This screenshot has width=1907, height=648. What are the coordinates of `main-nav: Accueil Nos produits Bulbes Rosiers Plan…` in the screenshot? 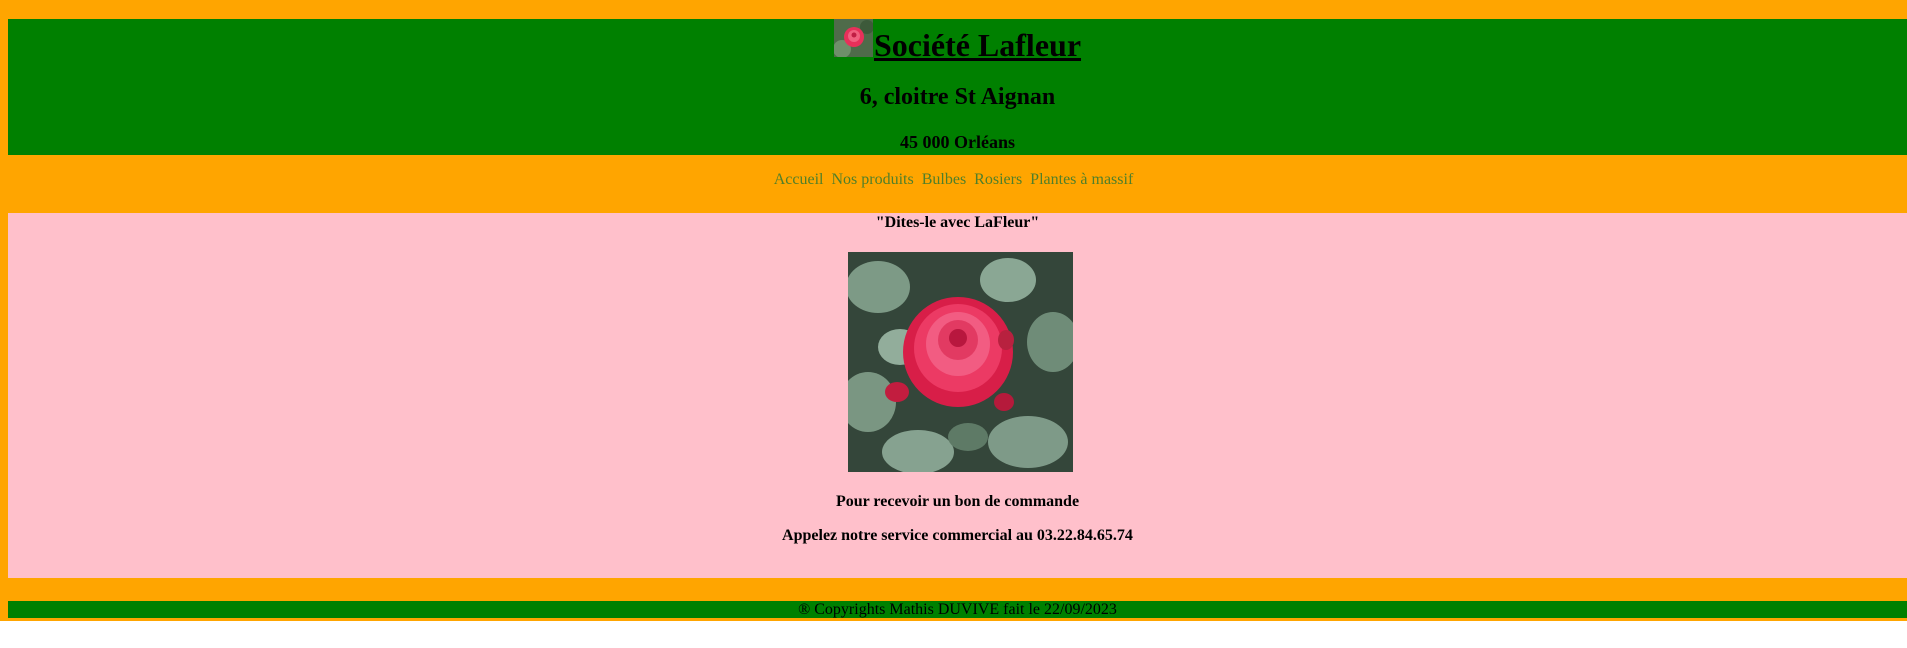 It's located at (953, 180).